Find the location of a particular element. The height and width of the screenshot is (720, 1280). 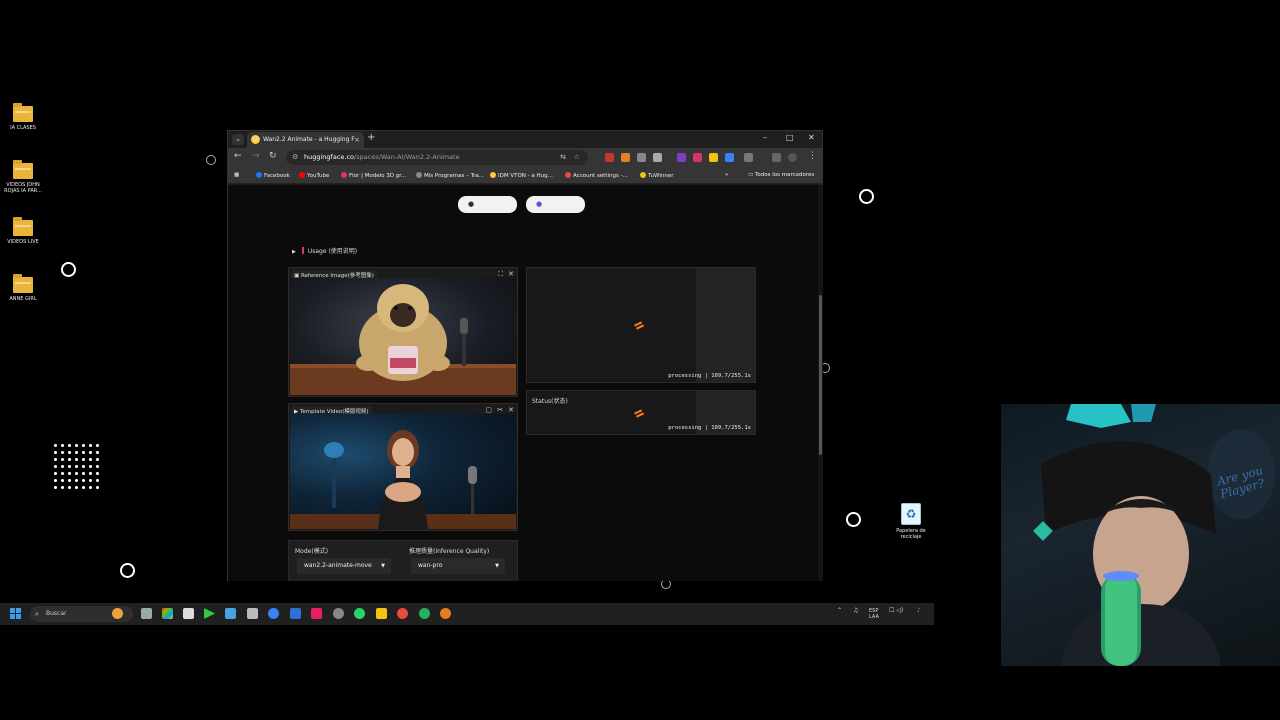

microphone-icon: ♫ is located at coordinates (855, 610).